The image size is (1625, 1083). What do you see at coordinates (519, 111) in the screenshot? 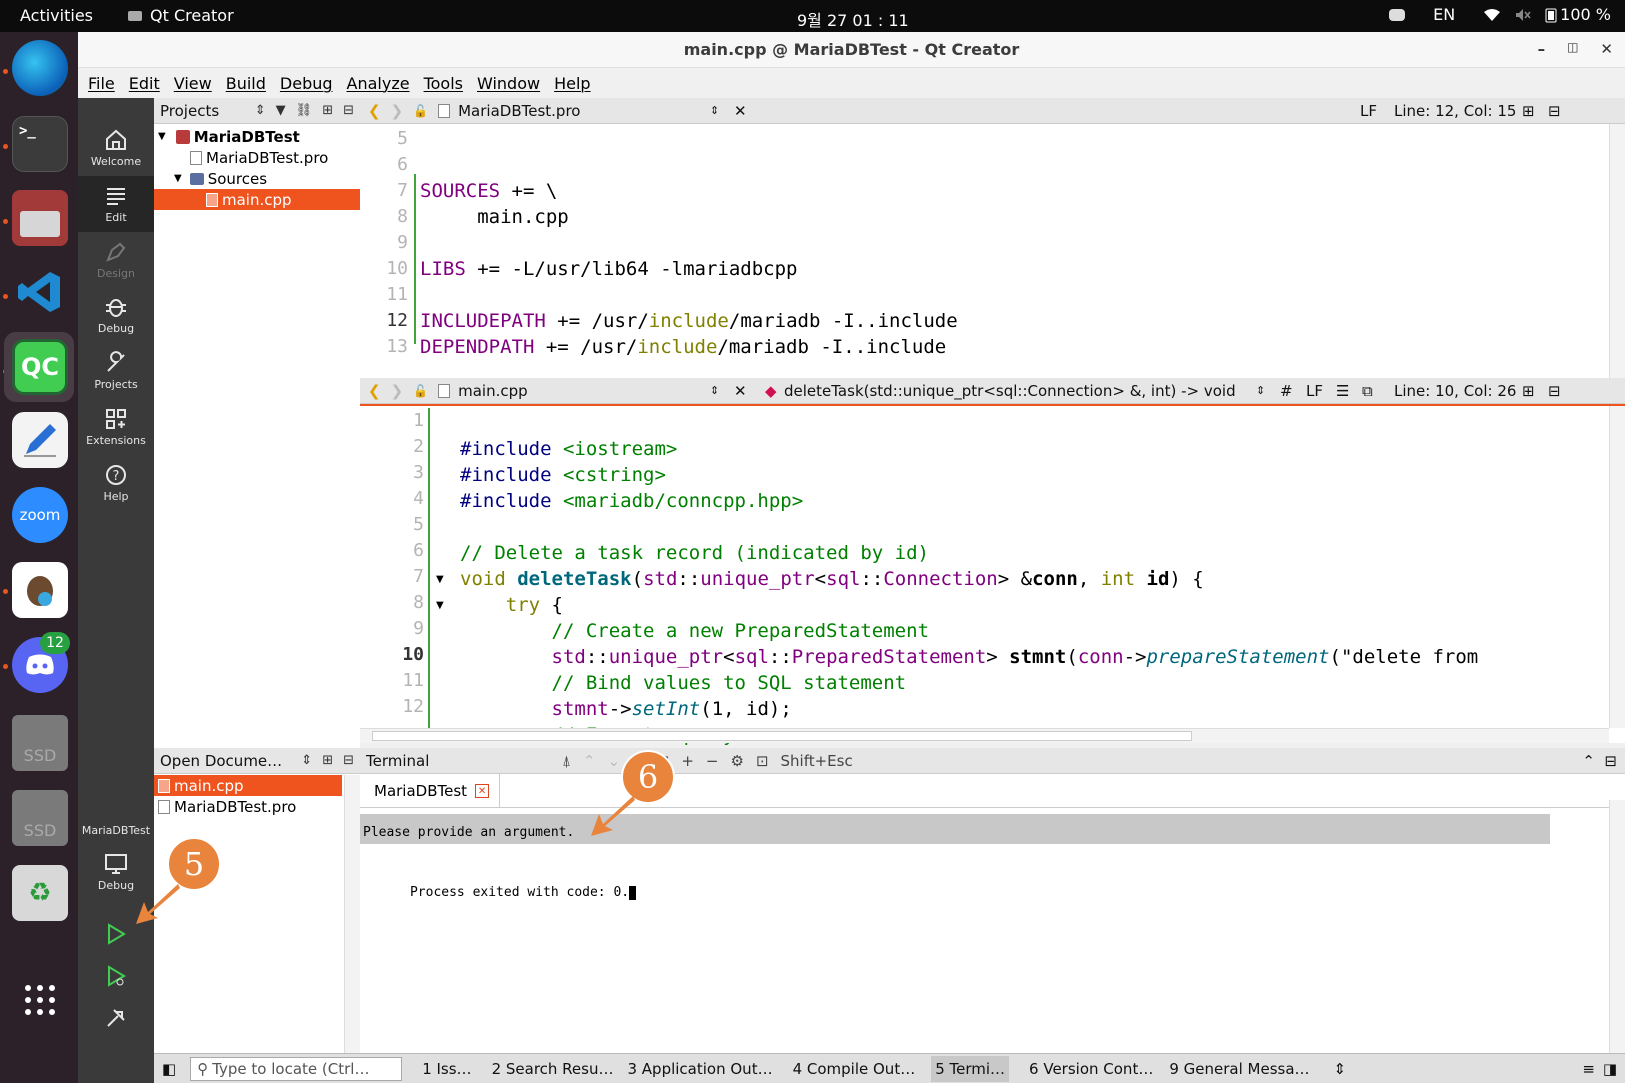
I see `editor1-file-name: MariaDBTest.pro` at bounding box center [519, 111].